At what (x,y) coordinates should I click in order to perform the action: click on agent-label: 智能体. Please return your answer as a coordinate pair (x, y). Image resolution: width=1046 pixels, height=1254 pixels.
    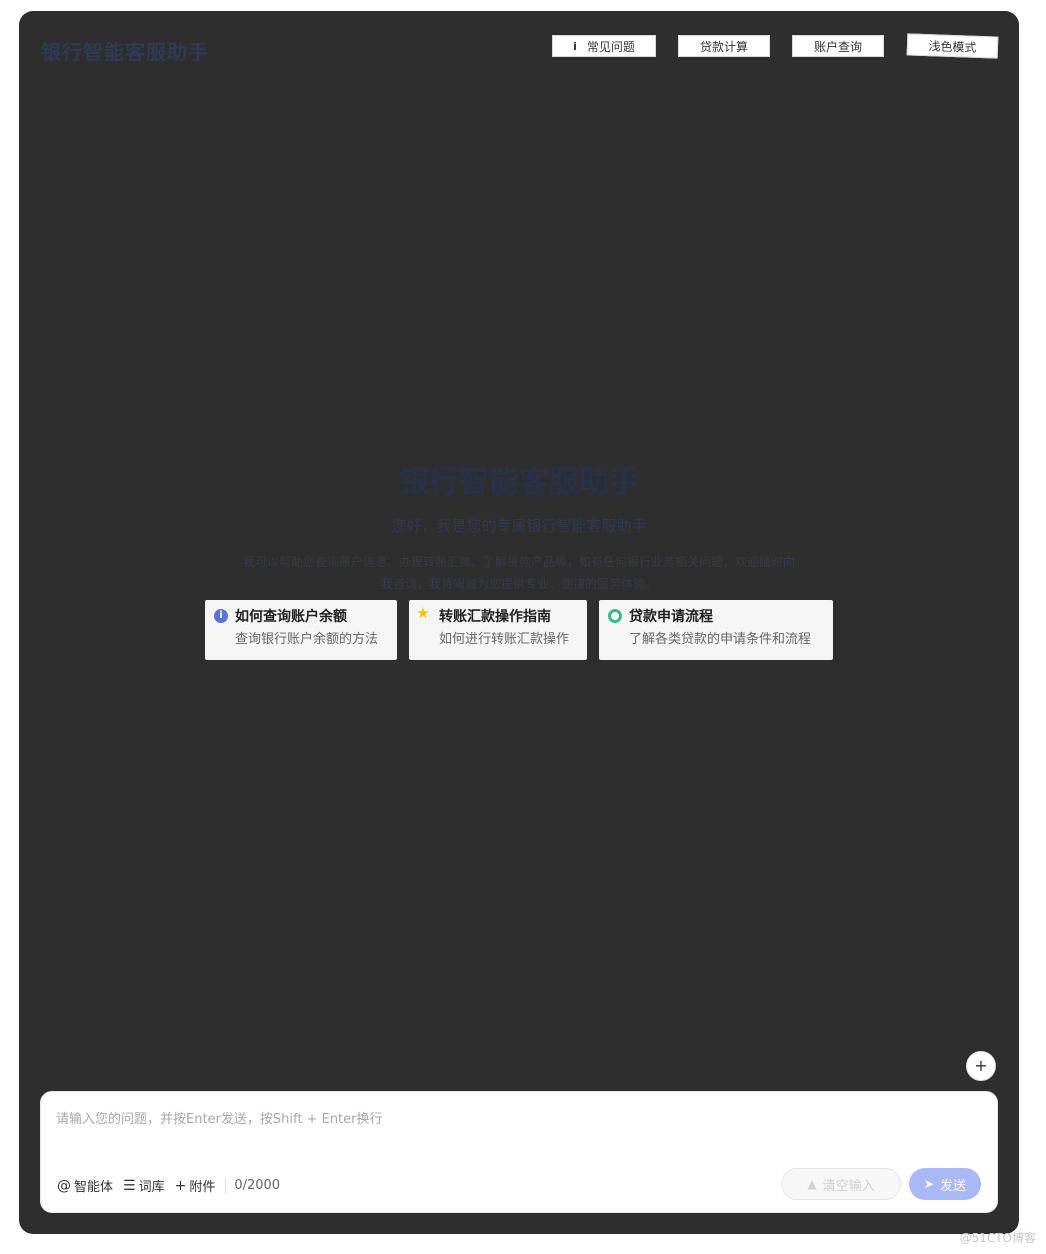
    Looking at the image, I should click on (94, 1187).